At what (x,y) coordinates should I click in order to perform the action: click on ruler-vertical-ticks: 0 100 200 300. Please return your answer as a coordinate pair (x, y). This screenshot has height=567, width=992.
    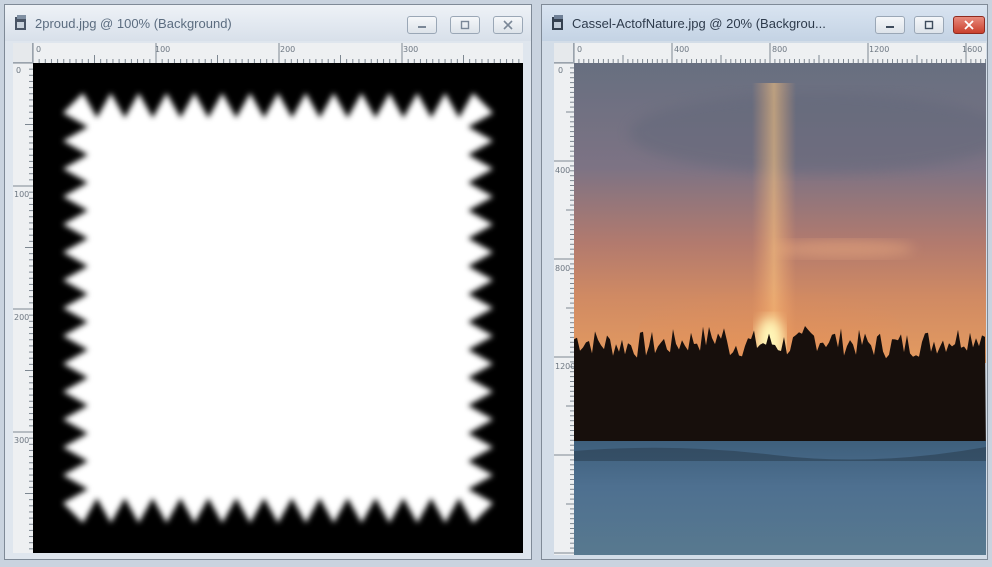
    Looking at the image, I should click on (23, 306).